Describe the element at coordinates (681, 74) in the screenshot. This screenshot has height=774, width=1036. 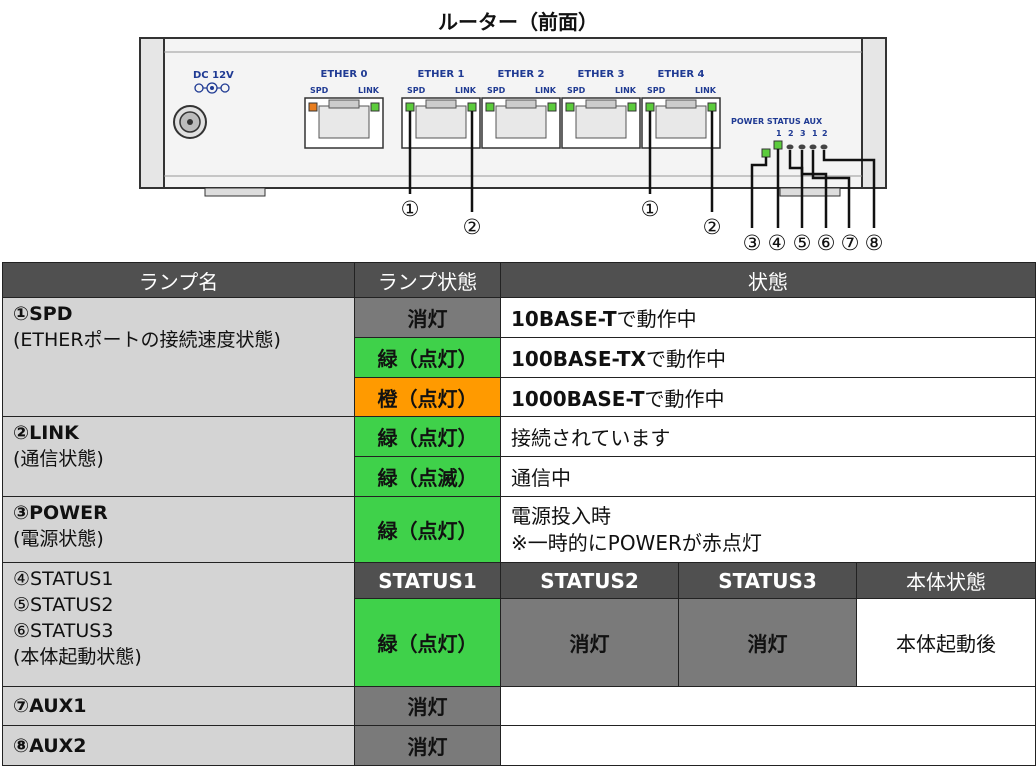
I see `svg-text: ETHER 4` at that location.